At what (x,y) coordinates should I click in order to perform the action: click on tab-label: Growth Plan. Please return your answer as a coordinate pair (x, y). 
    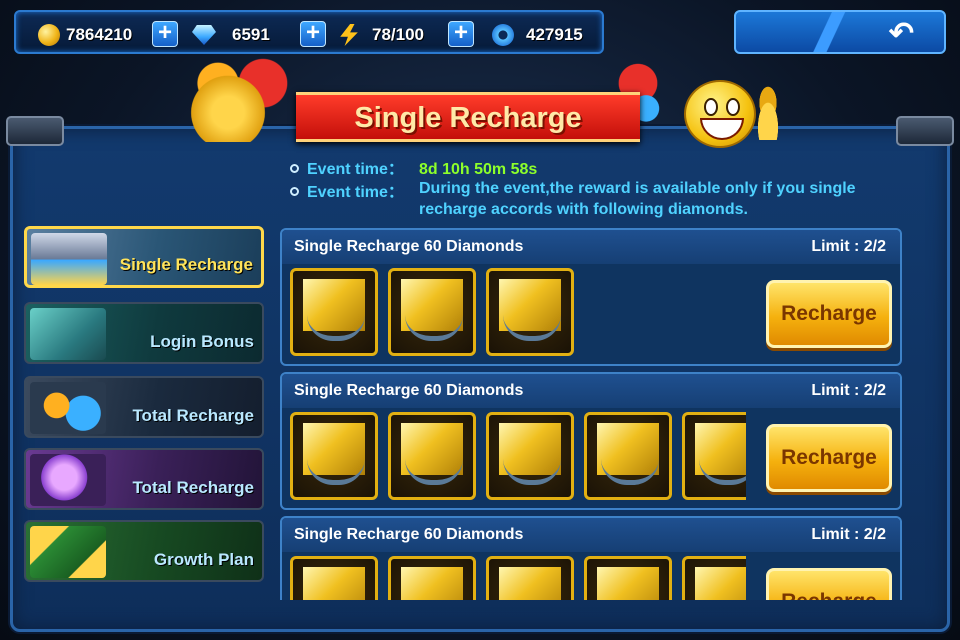
    Looking at the image, I should click on (203, 559).